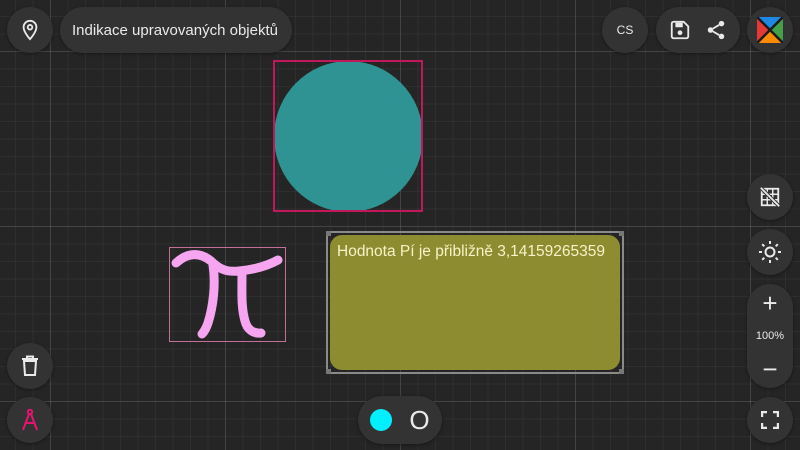 The image size is (800, 450). What do you see at coordinates (328, 371) in the screenshot?
I see `resize-handle-bottom-left` at bounding box center [328, 371].